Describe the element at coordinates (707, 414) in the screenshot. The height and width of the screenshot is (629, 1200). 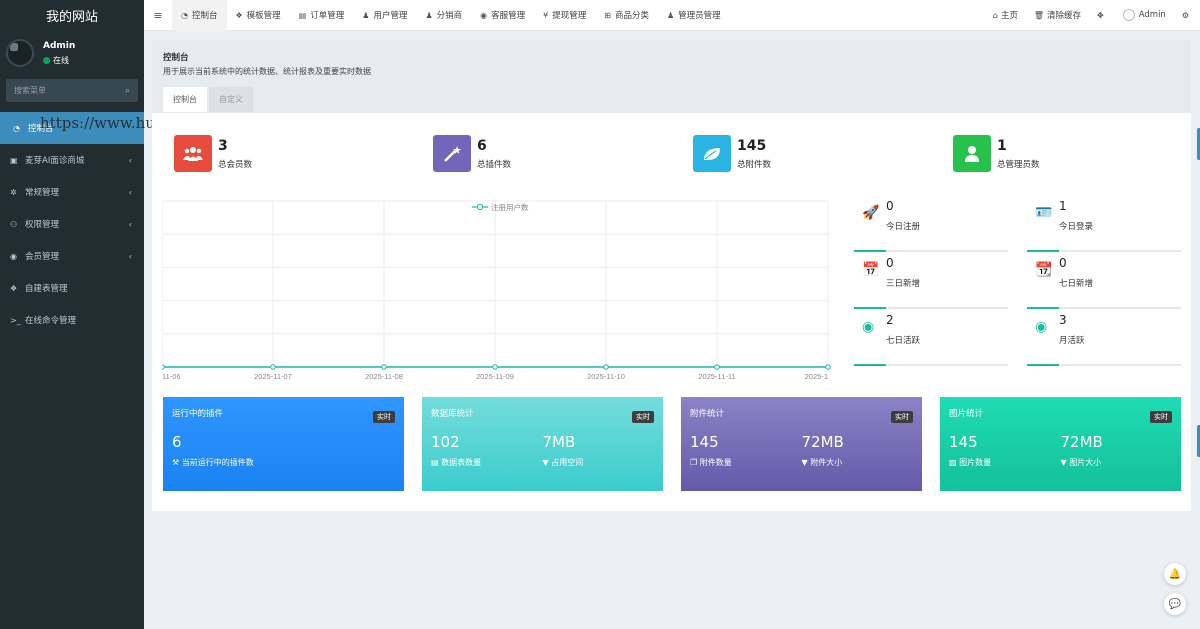
I see `card-title: 附件统计` at that location.